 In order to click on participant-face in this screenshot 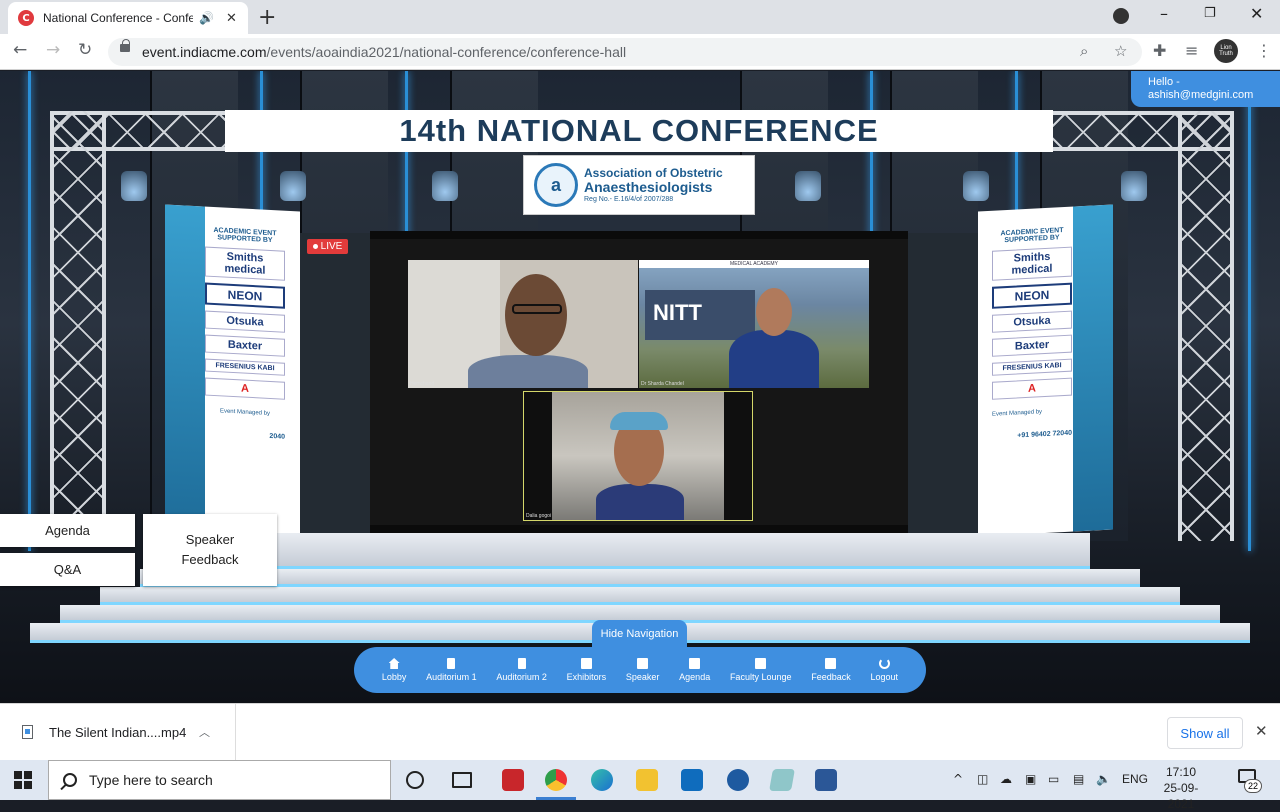, I will do `click(774, 312)`.